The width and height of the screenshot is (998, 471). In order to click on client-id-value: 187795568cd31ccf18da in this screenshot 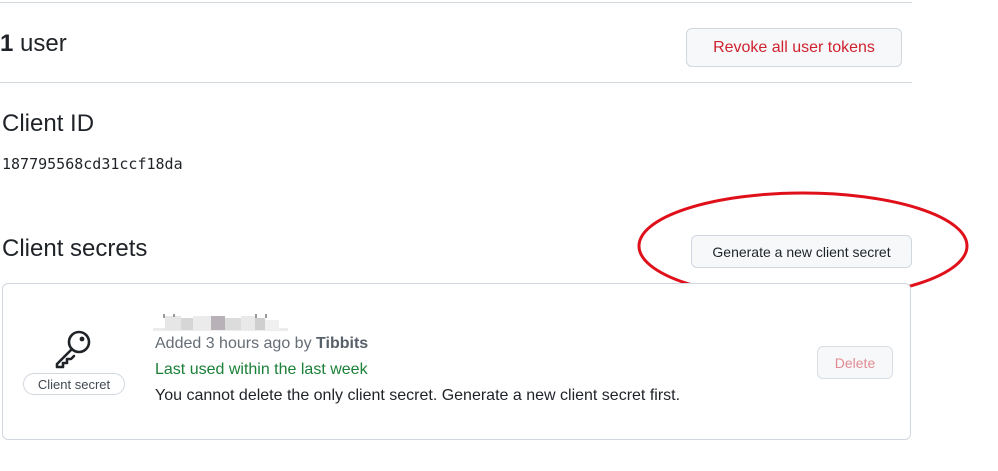, I will do `click(92, 164)`.